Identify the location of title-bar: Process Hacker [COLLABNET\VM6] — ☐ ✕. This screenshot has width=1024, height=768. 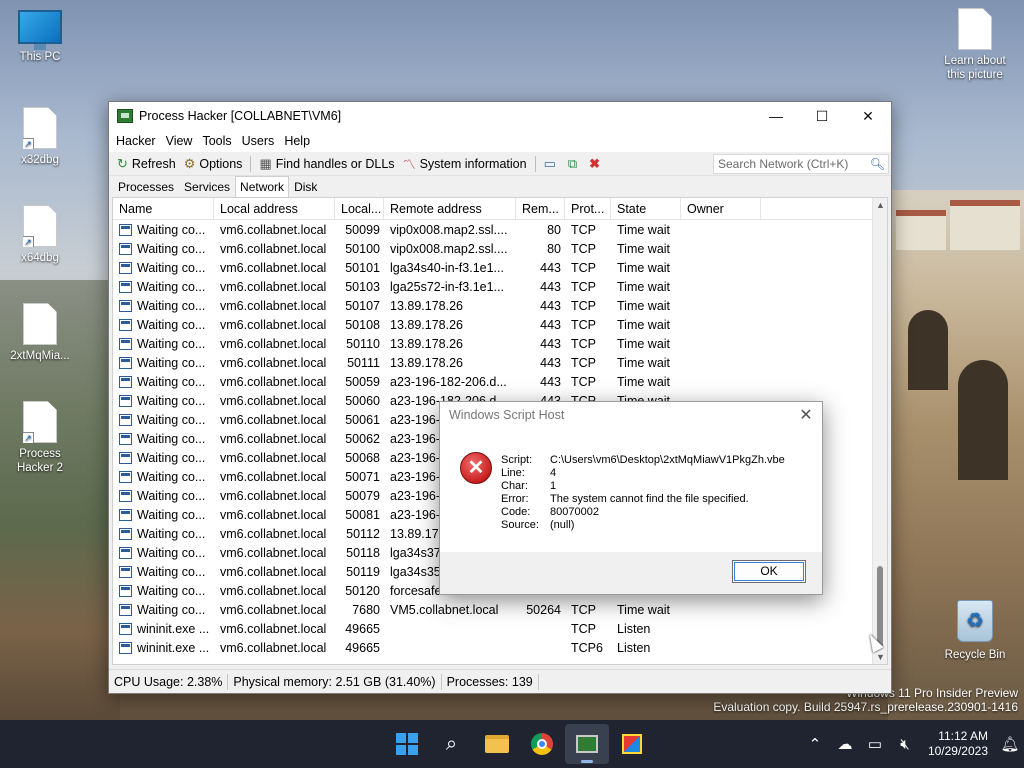
(500, 116).